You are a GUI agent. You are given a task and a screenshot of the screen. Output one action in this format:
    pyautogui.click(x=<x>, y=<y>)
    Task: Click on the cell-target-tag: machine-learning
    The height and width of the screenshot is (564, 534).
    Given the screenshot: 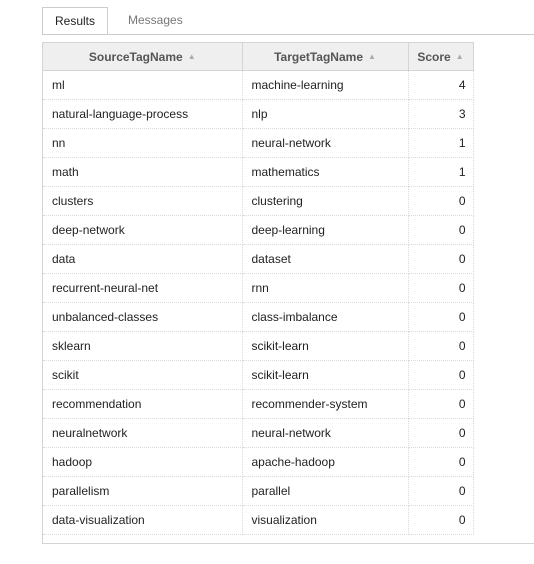 What is the action you would take?
    pyautogui.click(x=325, y=85)
    